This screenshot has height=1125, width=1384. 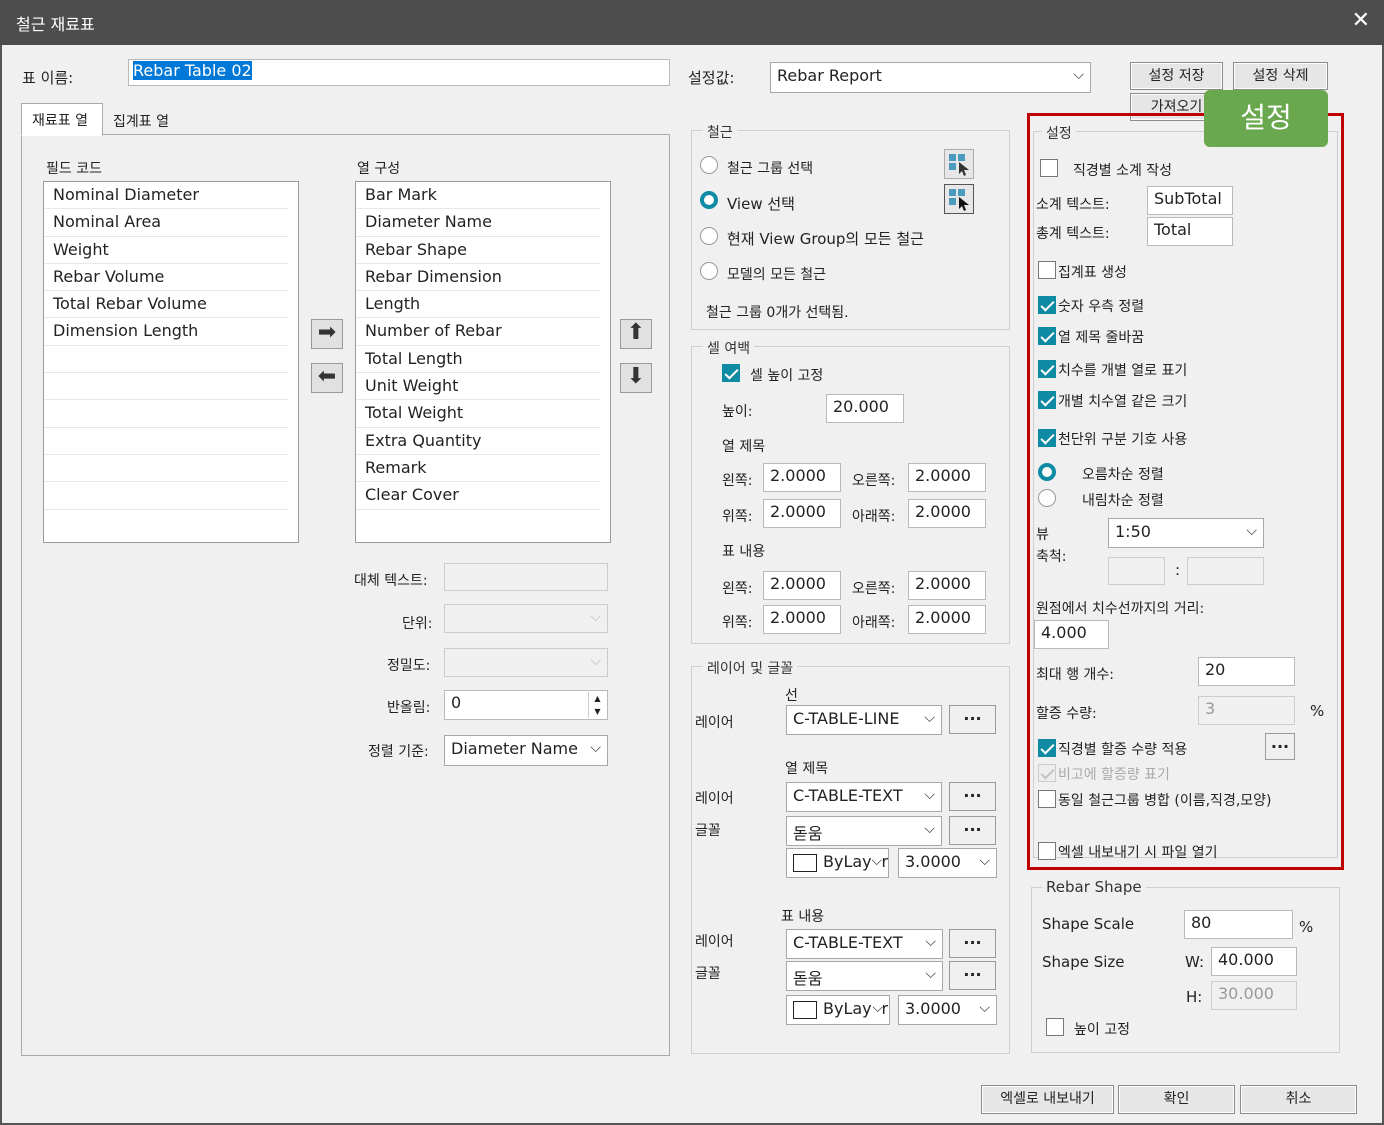 What do you see at coordinates (865, 408) in the screenshot?
I see `height-input: 20.000` at bounding box center [865, 408].